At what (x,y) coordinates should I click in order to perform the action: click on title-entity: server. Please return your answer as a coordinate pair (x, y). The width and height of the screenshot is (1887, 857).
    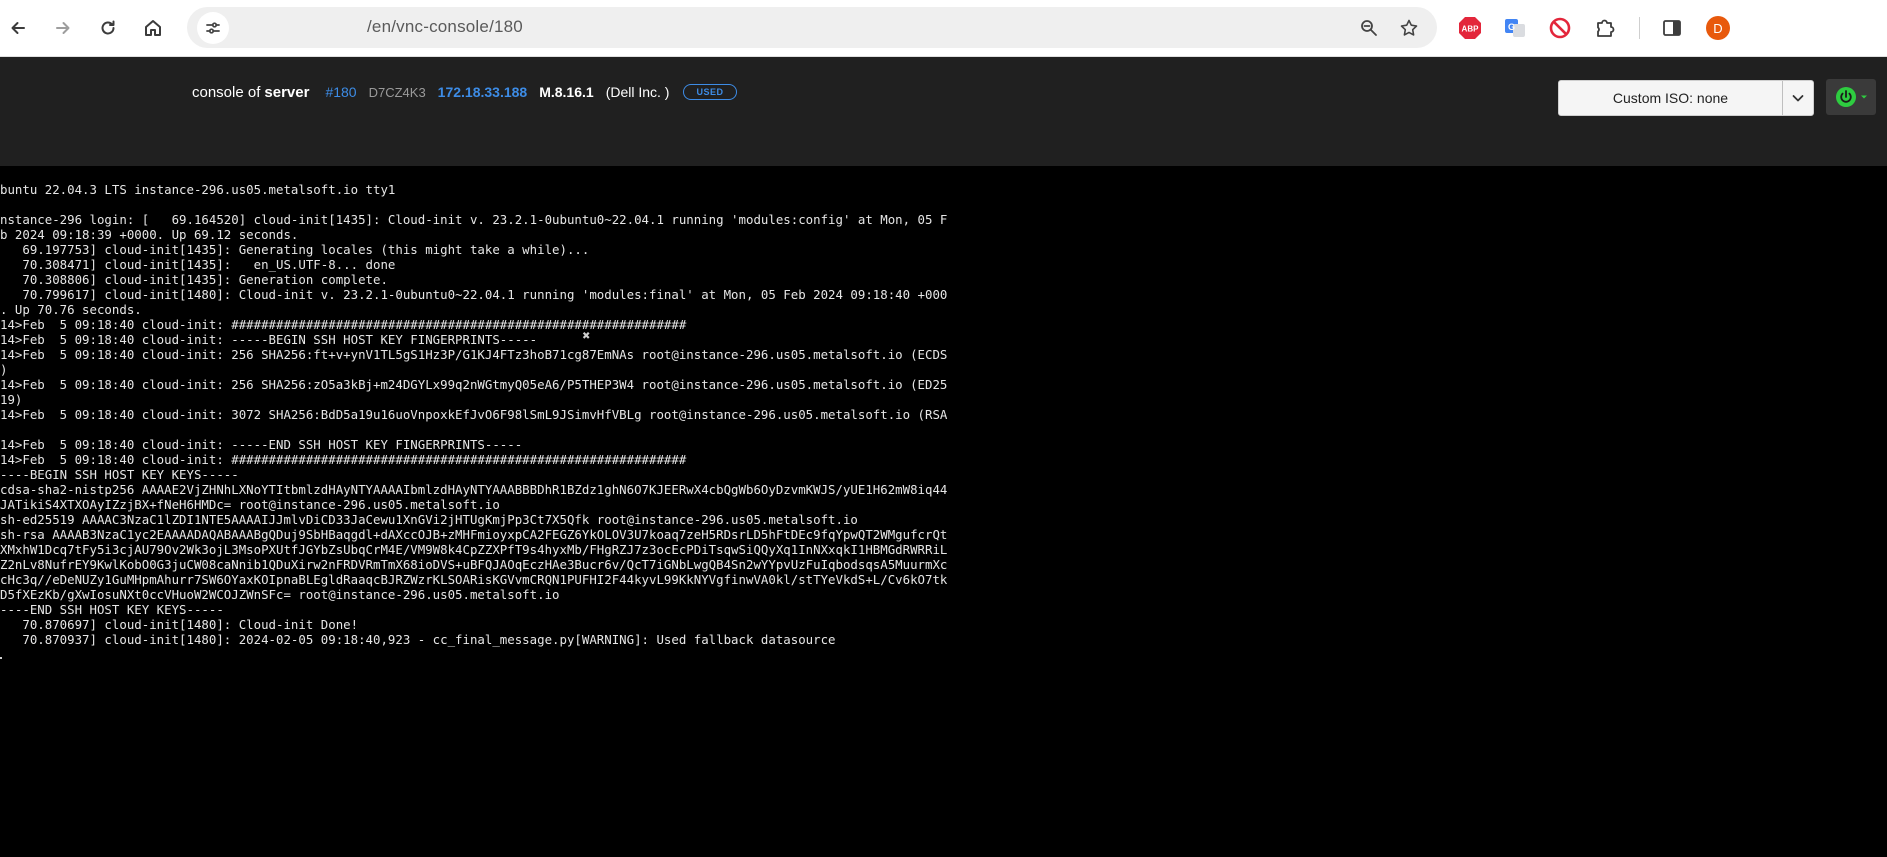
    Looking at the image, I should click on (287, 92).